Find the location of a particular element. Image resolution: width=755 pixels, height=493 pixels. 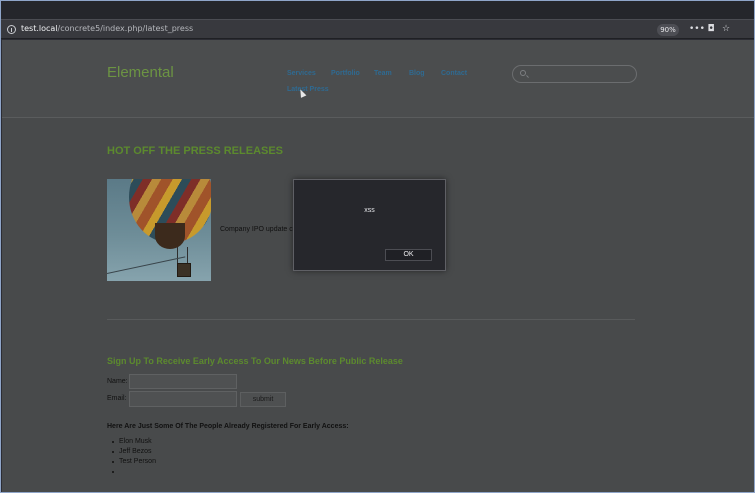

alert-dialog: xss OK is located at coordinates (369, 225).